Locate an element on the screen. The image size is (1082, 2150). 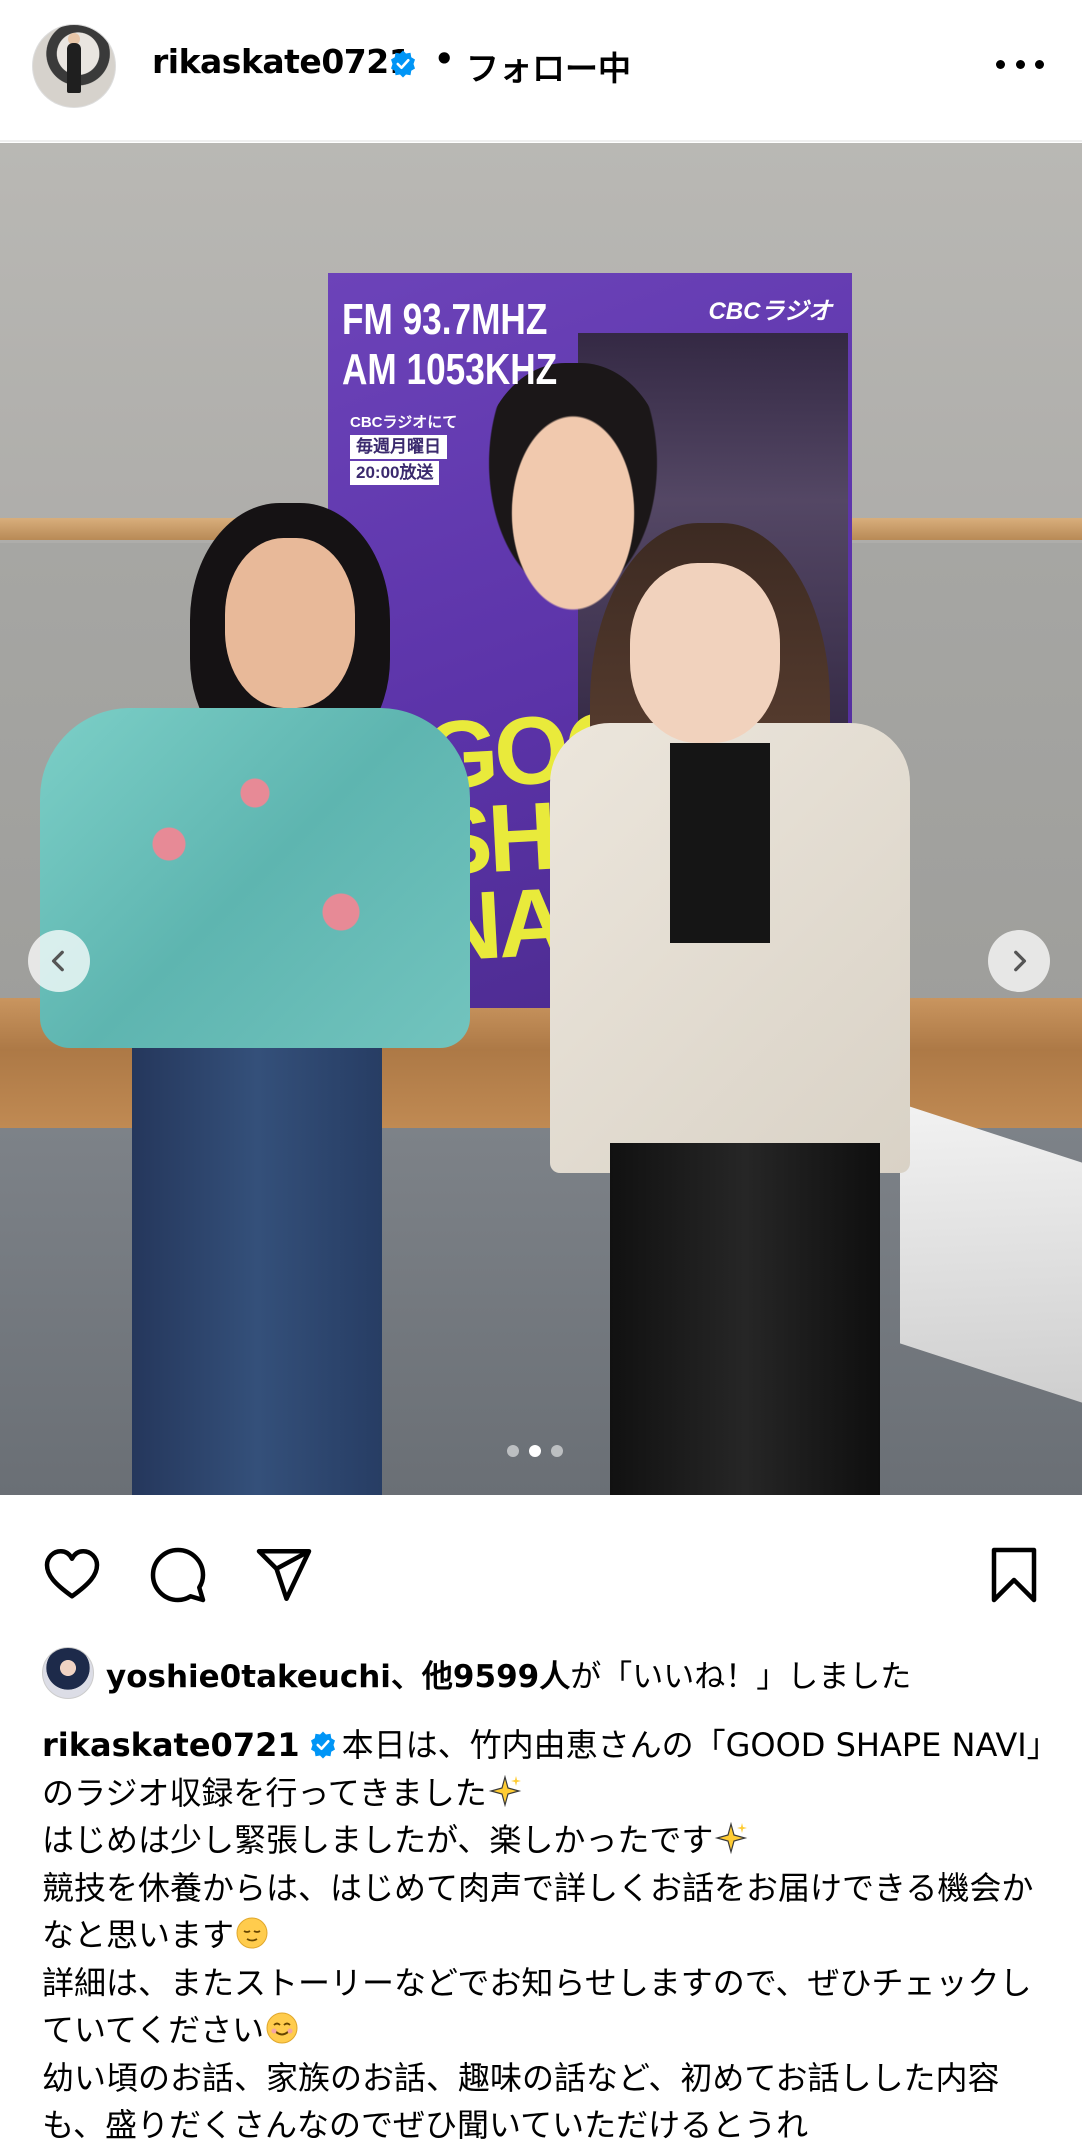
likes-summary: yoshie0takeuchi、他9599人が「いいね！」しました is located at coordinates (477, 1673).